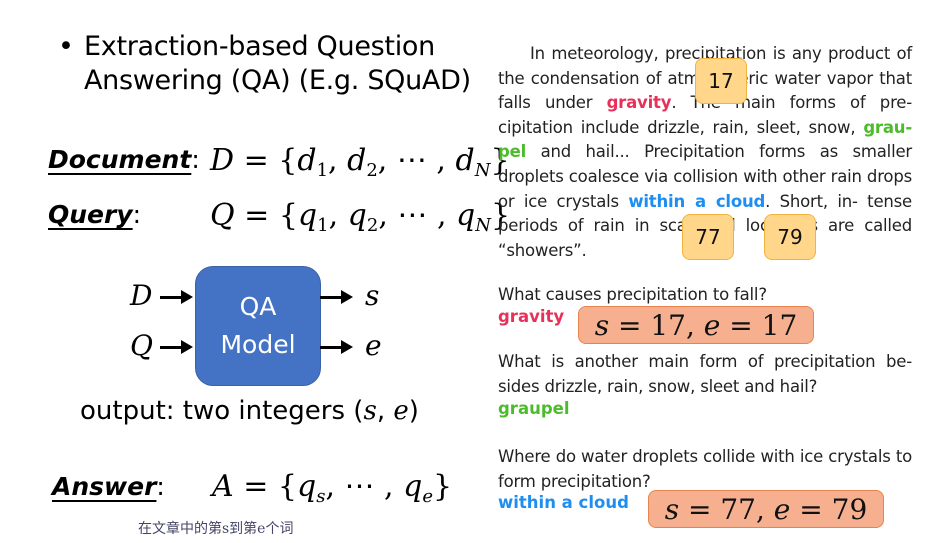 The height and width of the screenshot is (543, 941). I want to click on output-var-e: e, so click(401, 411).